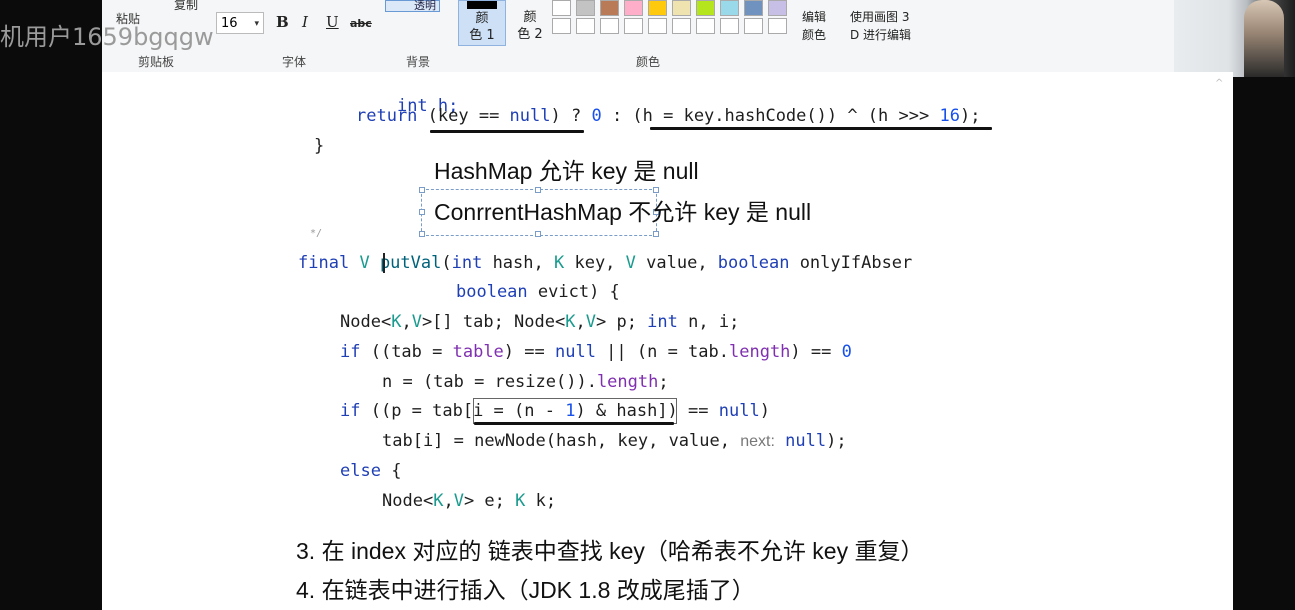 This screenshot has width=1295, height=610. What do you see at coordinates (708, 322) in the screenshot?
I see `code-token: n, i;` at bounding box center [708, 322].